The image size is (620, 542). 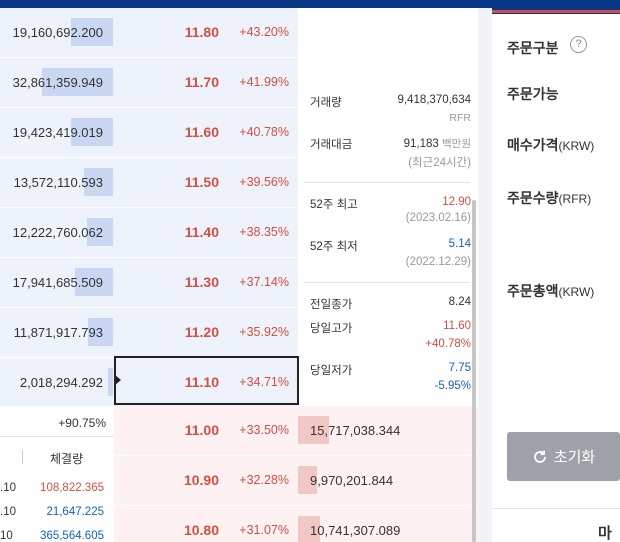 What do you see at coordinates (72, 488) in the screenshot?
I see `trade-qty: 108,822.365` at bounding box center [72, 488].